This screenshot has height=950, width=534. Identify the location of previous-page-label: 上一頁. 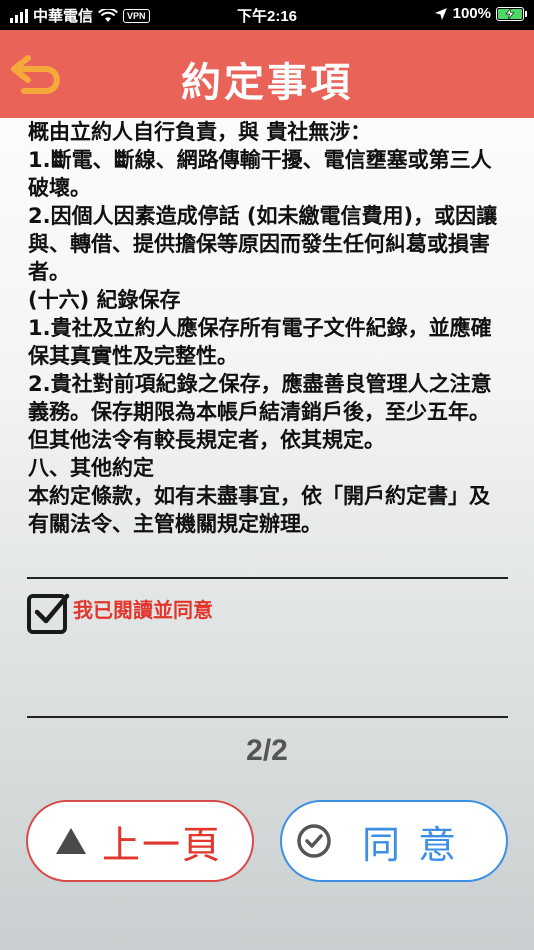
(162, 844).